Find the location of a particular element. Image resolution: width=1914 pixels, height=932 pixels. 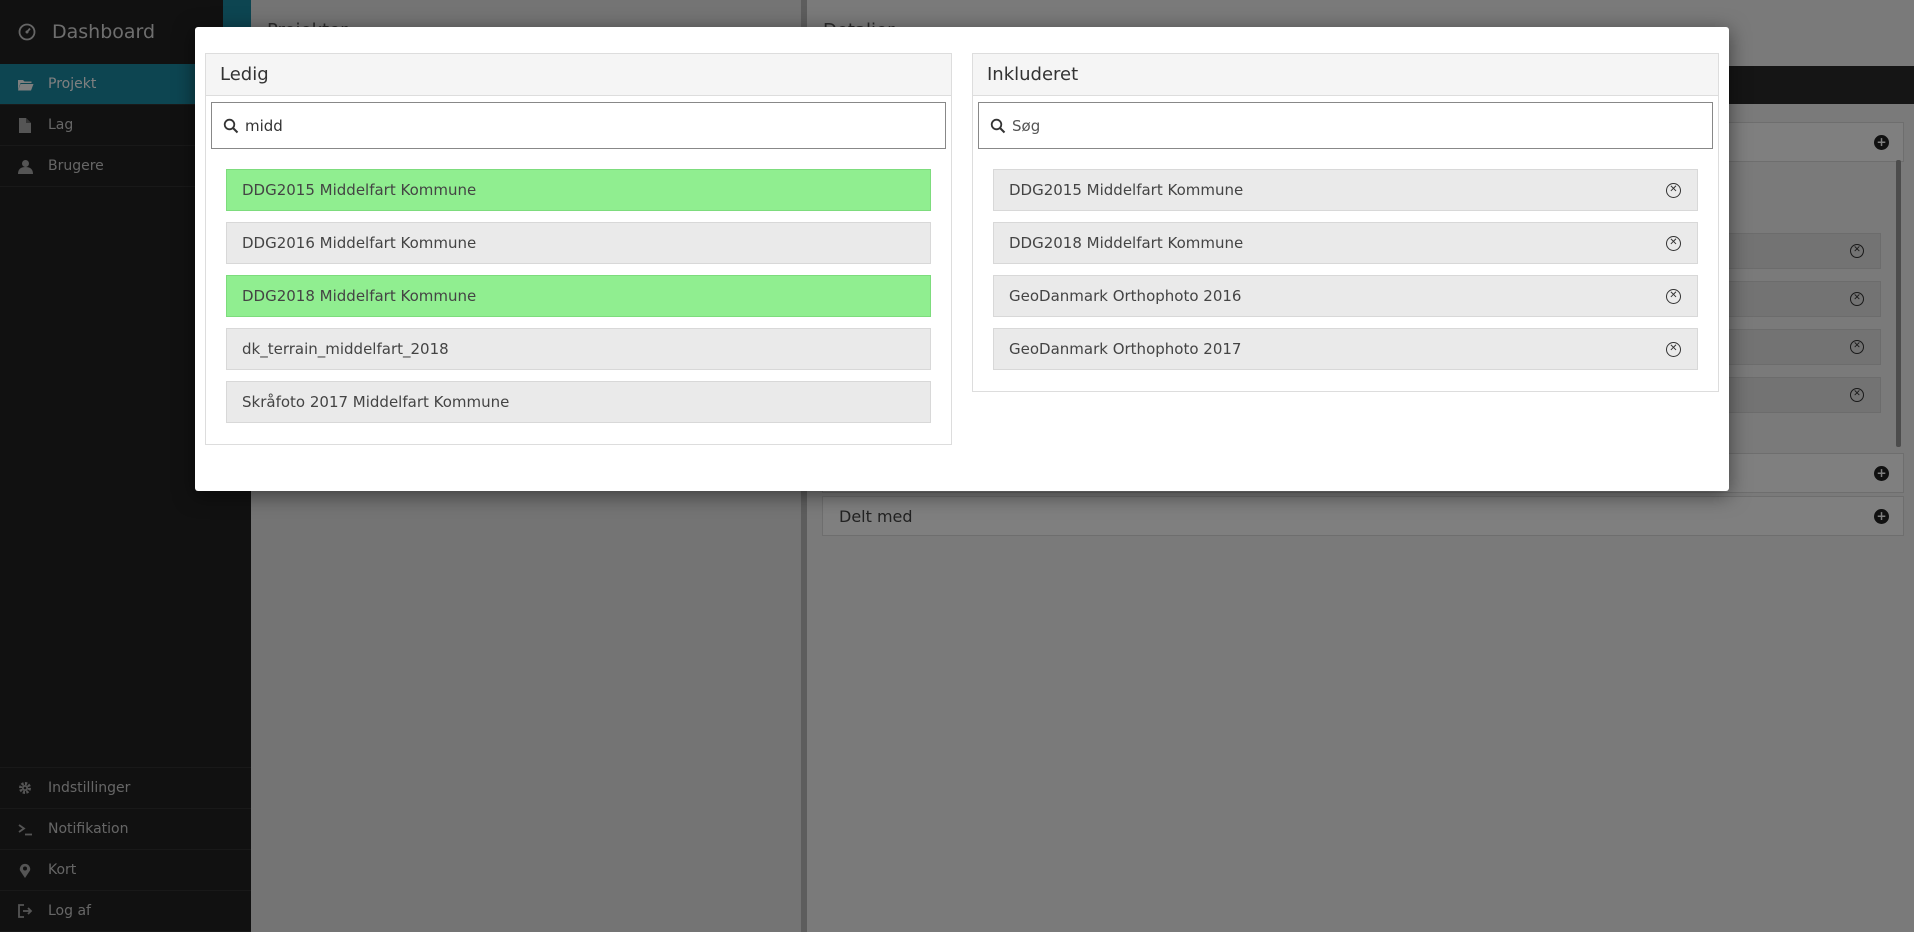

available-item: DDG2015 Middelfart Kommune is located at coordinates (578, 190).